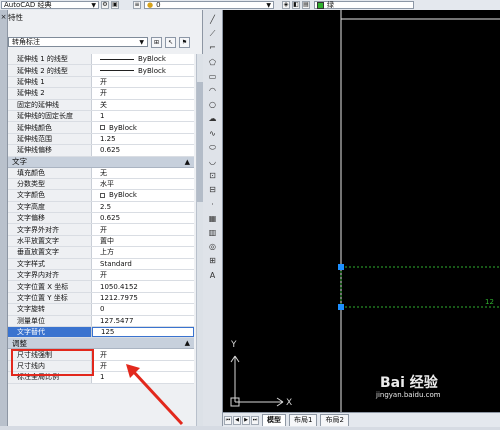 This screenshot has width=500, height=430. Describe the element at coordinates (103, 365) in the screenshot. I see `property-value-text: 开` at that location.